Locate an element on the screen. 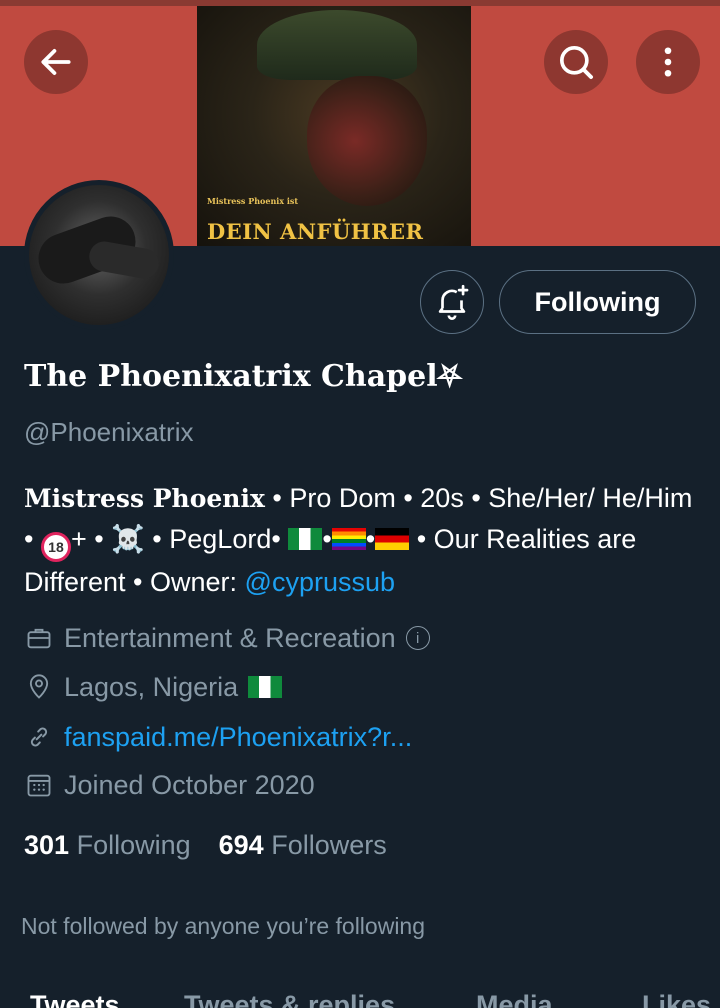  joined-row: Joined October 2020 is located at coordinates (169, 785).